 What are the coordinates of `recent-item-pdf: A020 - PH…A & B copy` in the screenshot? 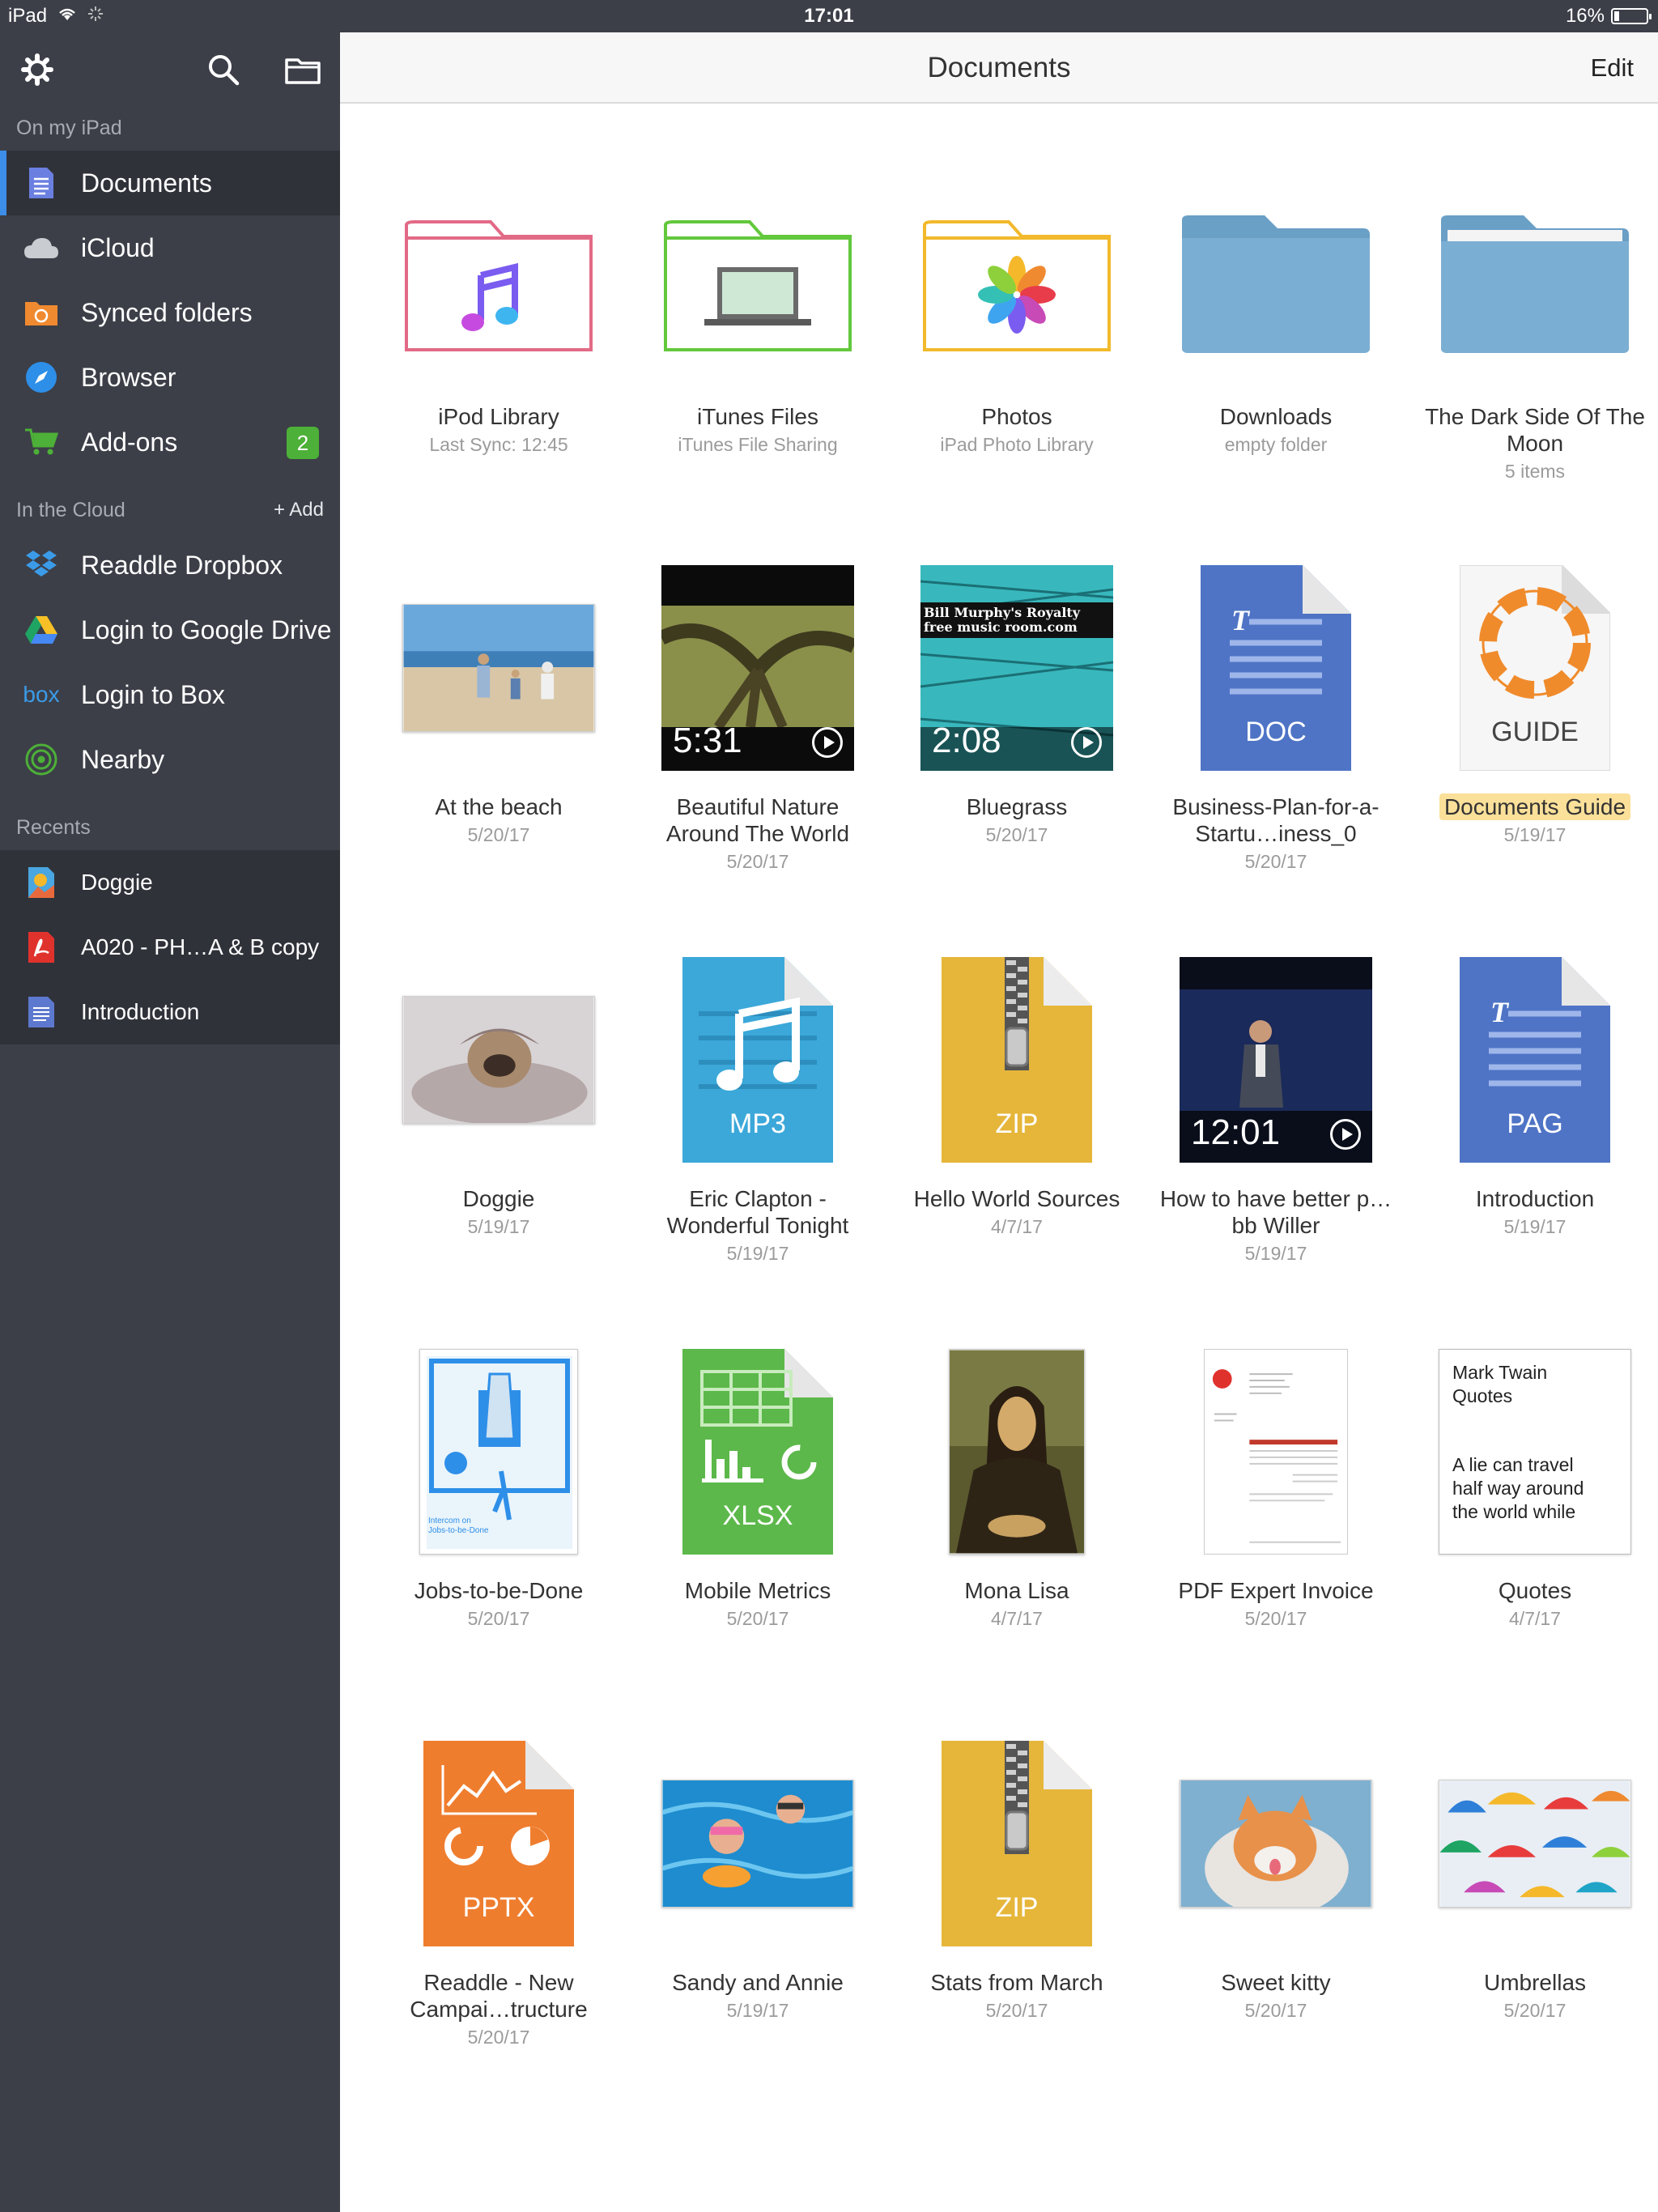 It's located at (170, 948).